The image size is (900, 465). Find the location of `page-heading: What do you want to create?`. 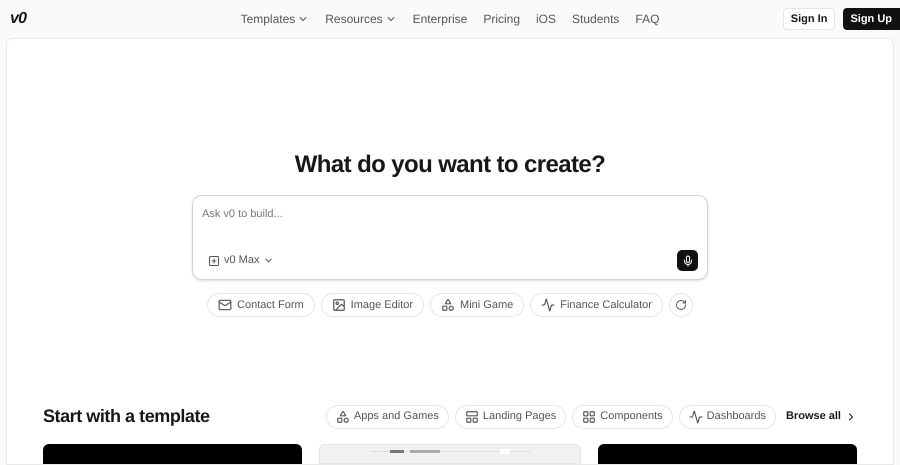

page-heading: What do you want to create? is located at coordinates (450, 165).